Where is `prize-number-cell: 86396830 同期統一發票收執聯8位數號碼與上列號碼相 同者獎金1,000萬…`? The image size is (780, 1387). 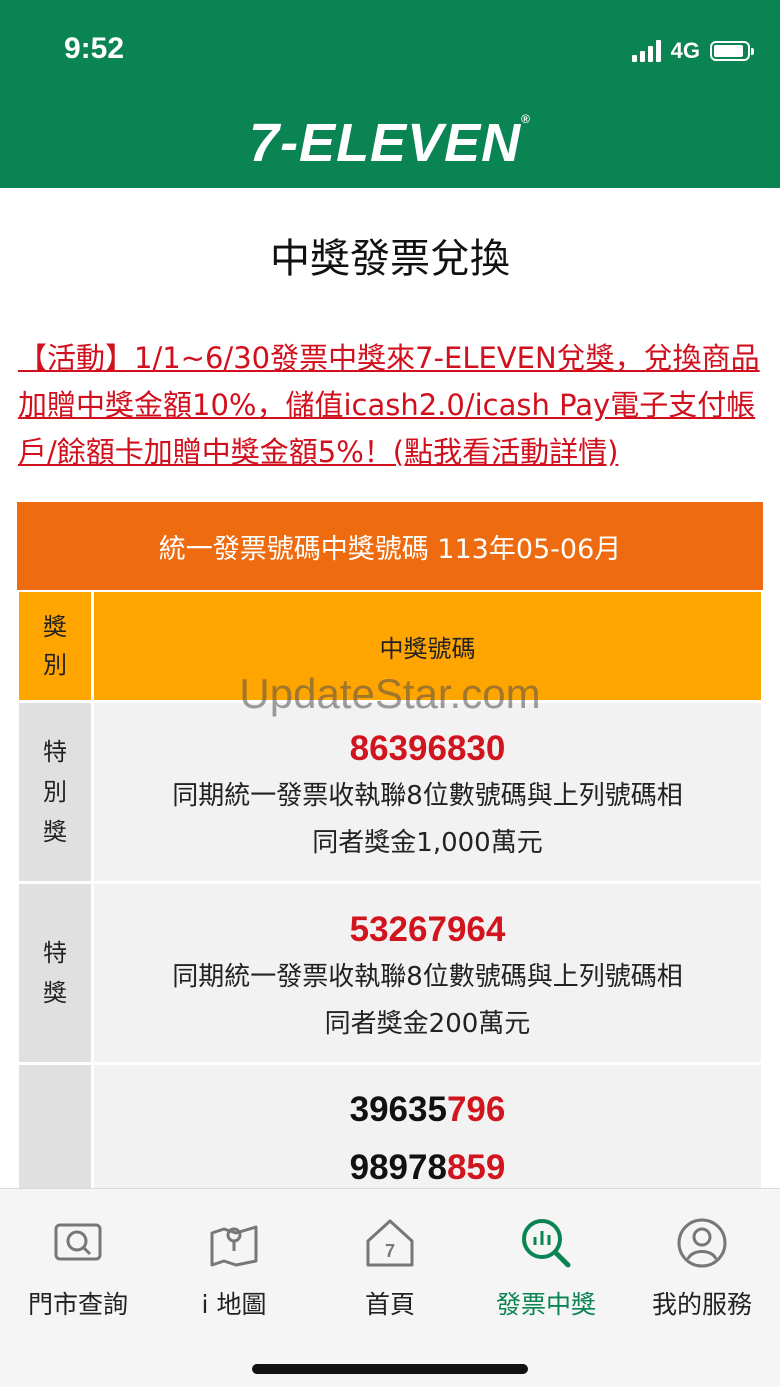 prize-number-cell: 86396830 同期統一發票收執聯8位數號碼與上列號碼相 同者獎金1,000萬… is located at coordinates (427, 792).